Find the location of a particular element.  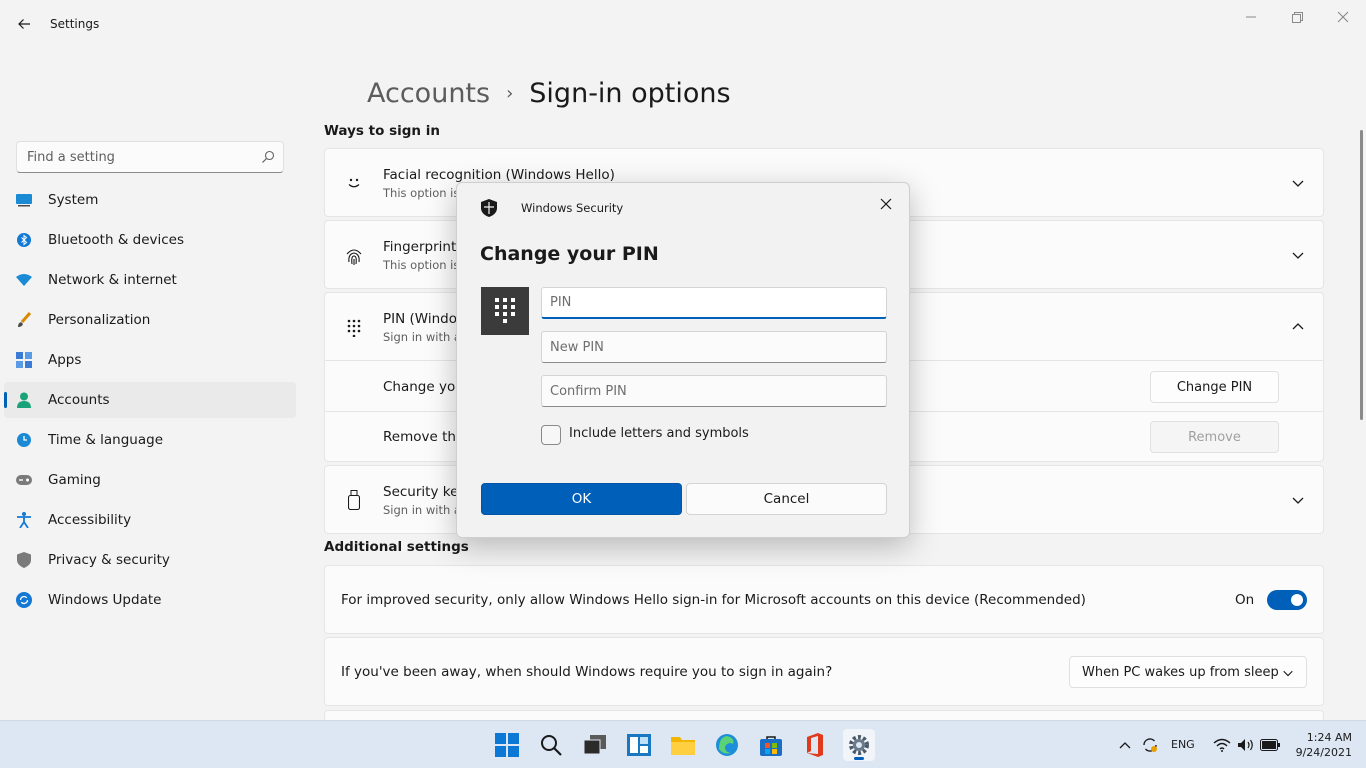

ok-button: OK is located at coordinates (581, 499).